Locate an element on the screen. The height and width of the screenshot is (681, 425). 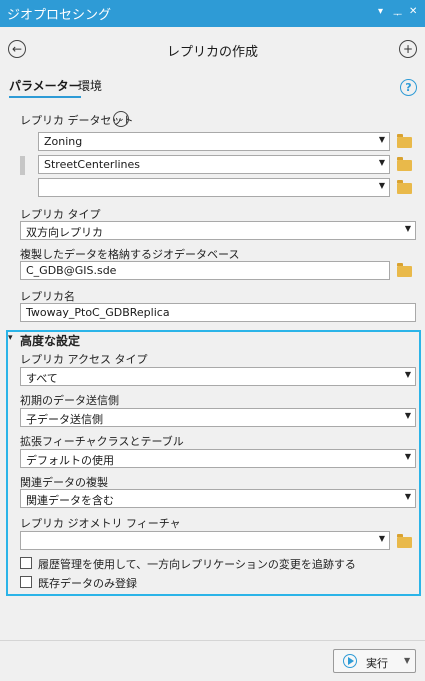
track-changes-checkbox is located at coordinates (26, 563).